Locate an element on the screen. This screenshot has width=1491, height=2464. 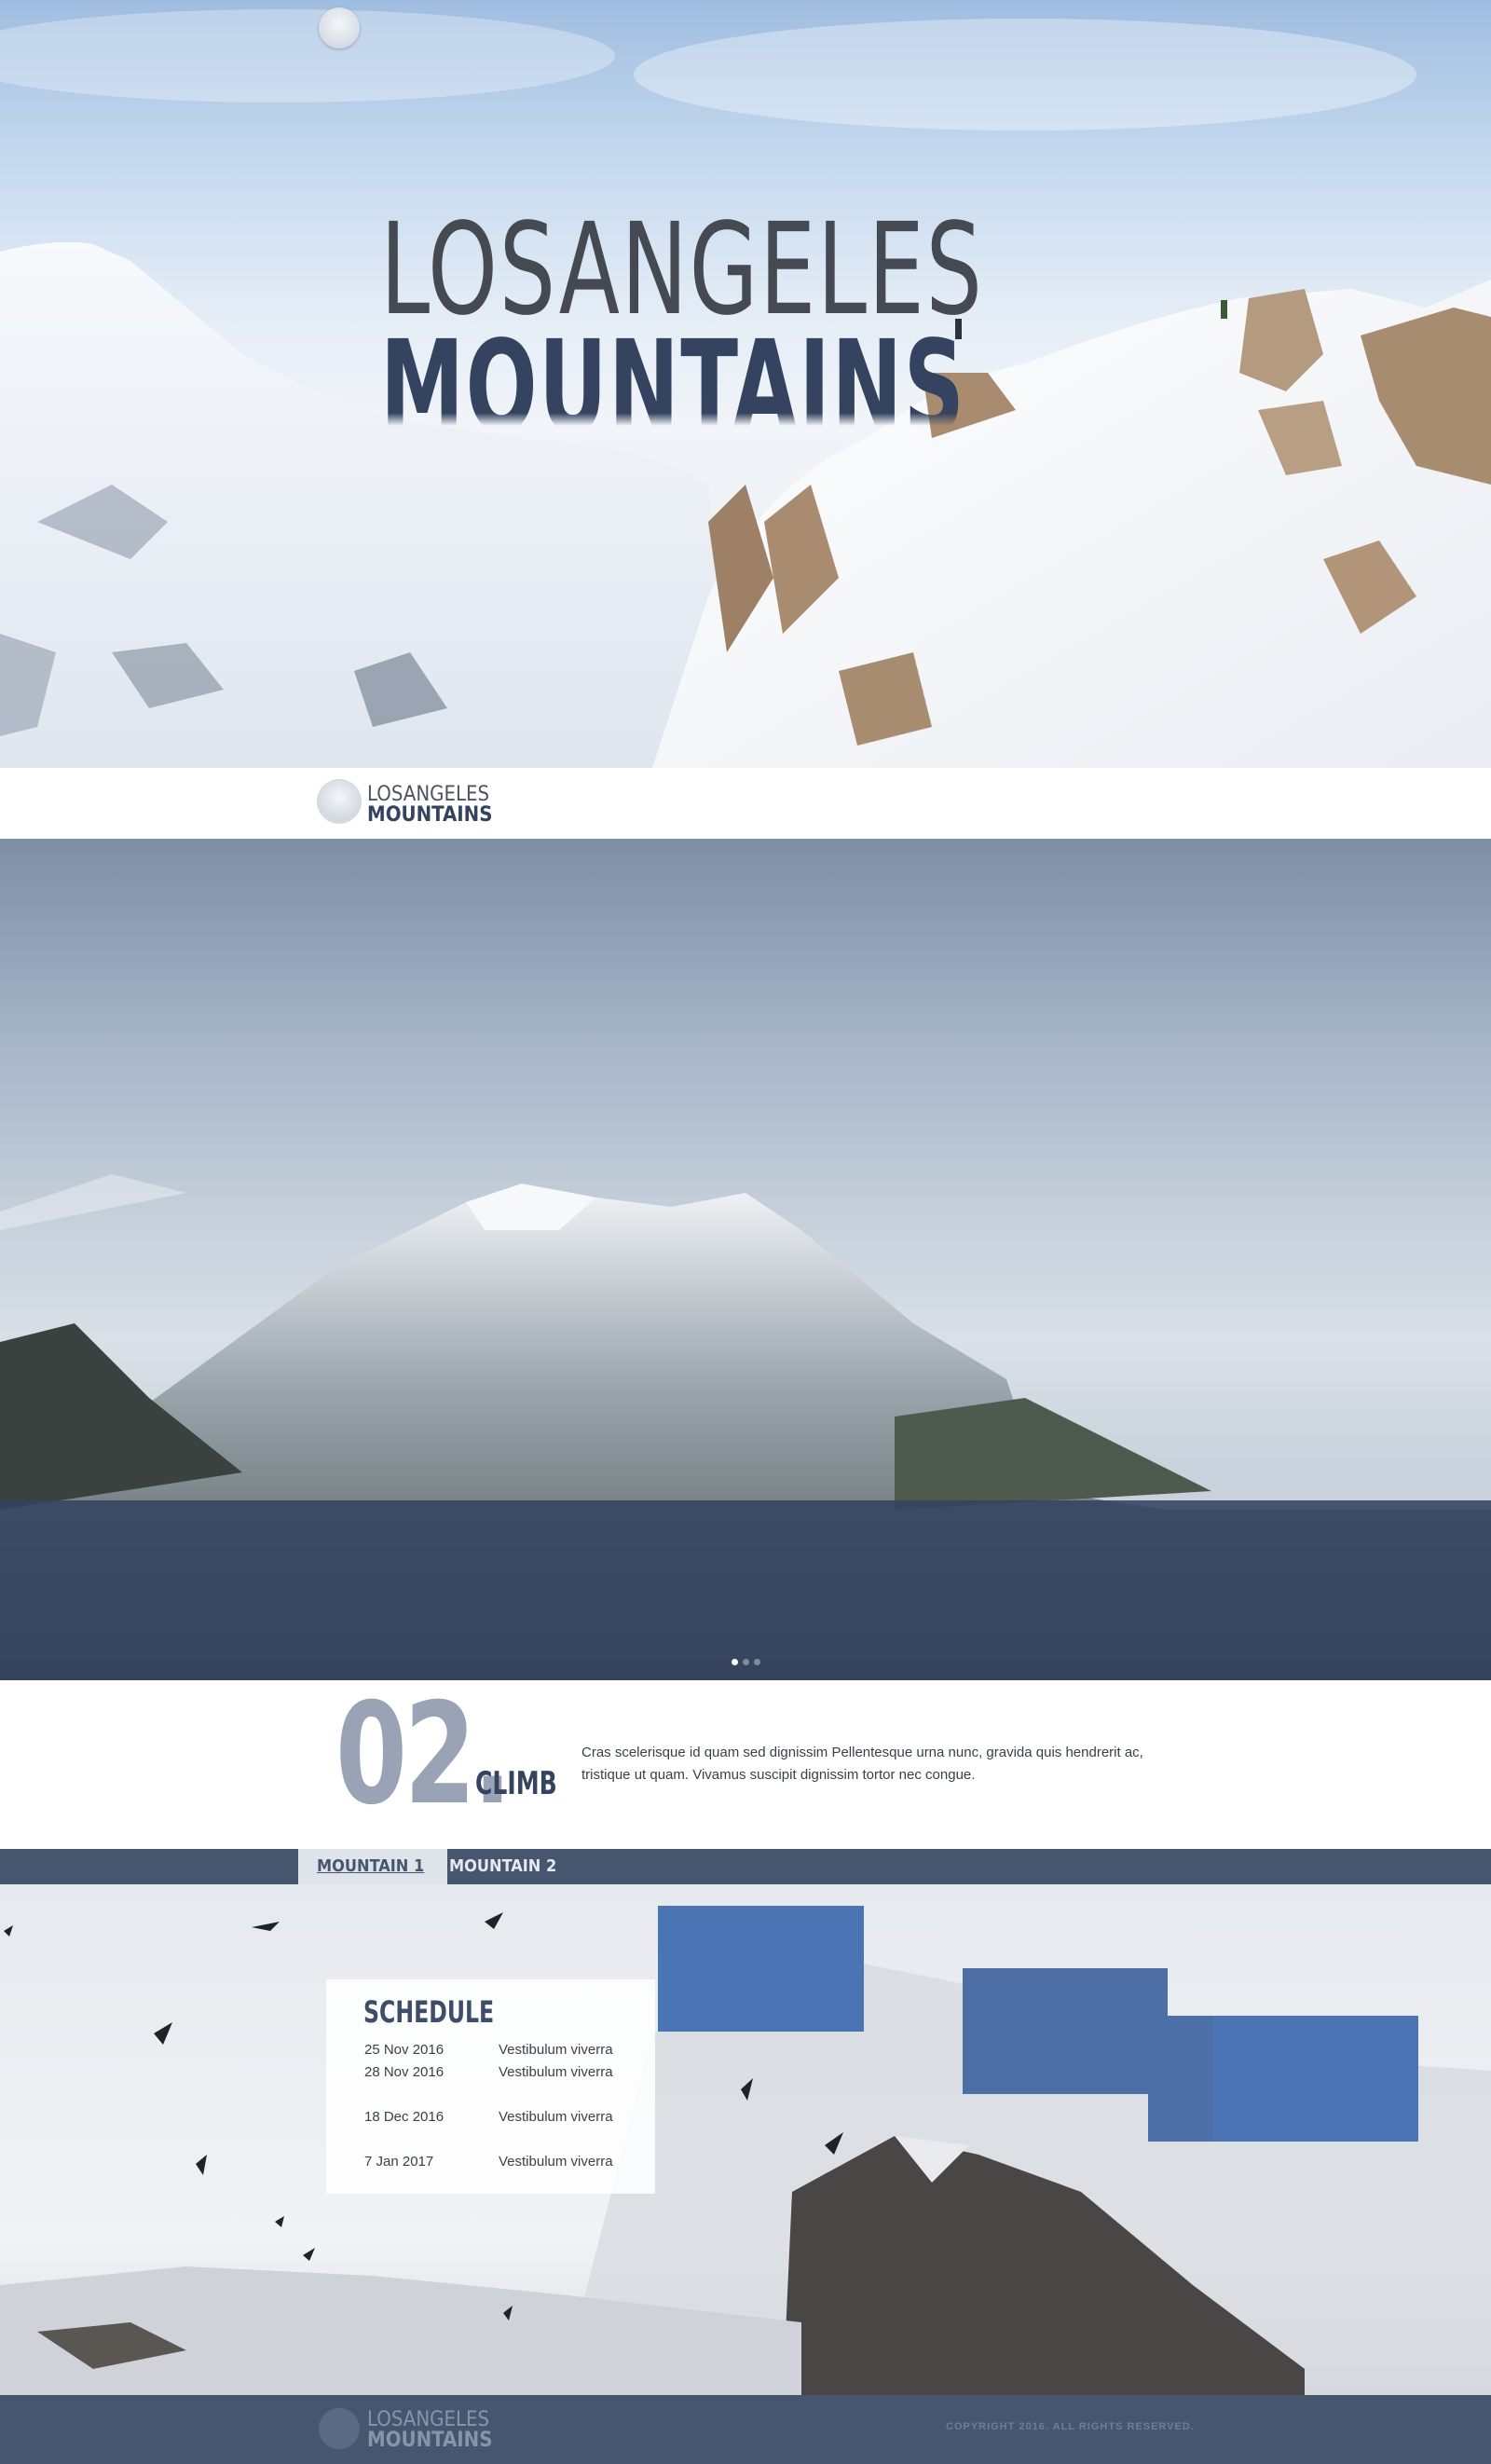
brand-logo-icon is located at coordinates (340, 801).